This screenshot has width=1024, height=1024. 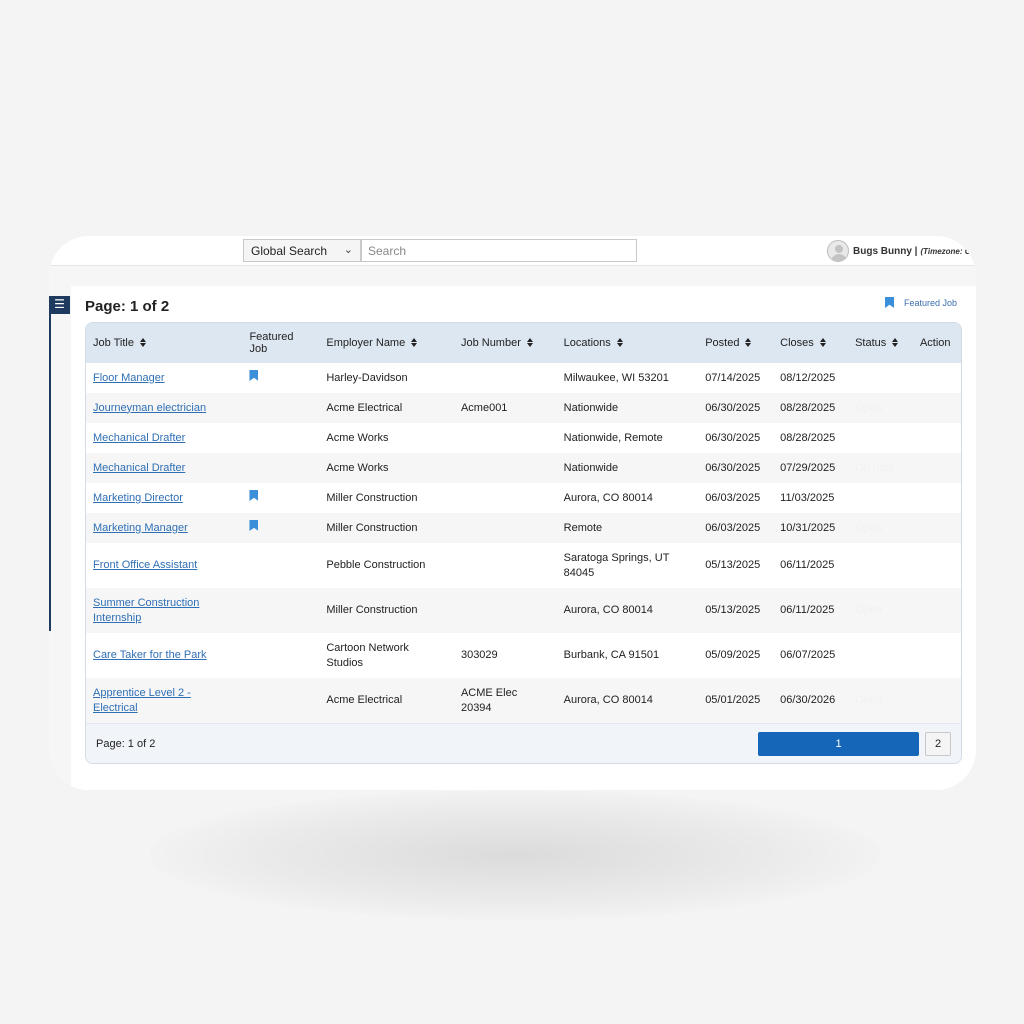 What do you see at coordinates (591, 407) in the screenshot?
I see `location: Nationwide` at bounding box center [591, 407].